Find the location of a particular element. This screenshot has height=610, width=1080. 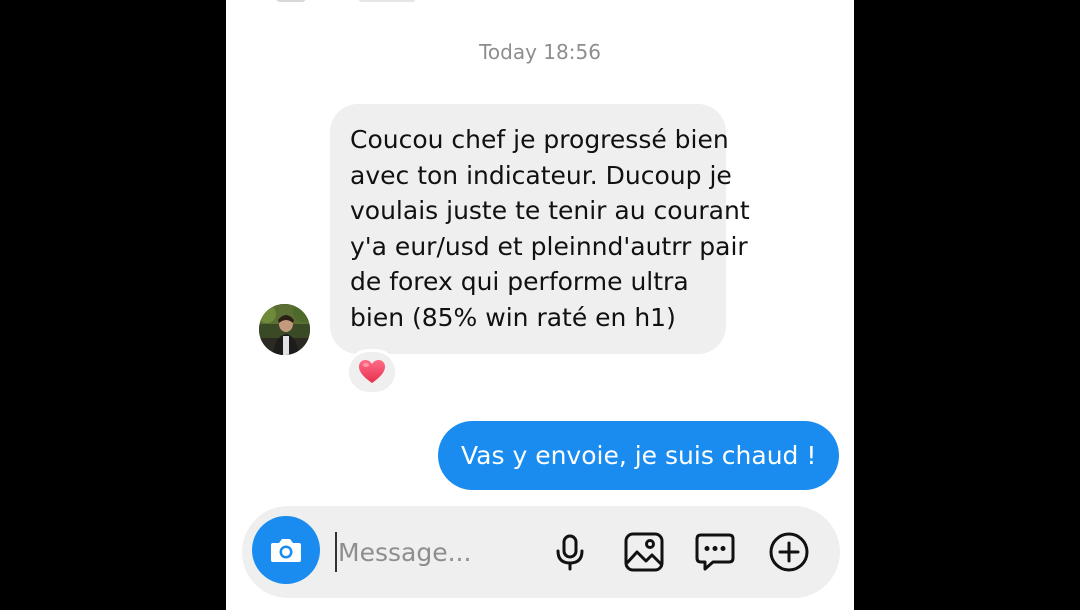

message-text-line: voulais juste te tenir au courant is located at coordinates (550, 210).